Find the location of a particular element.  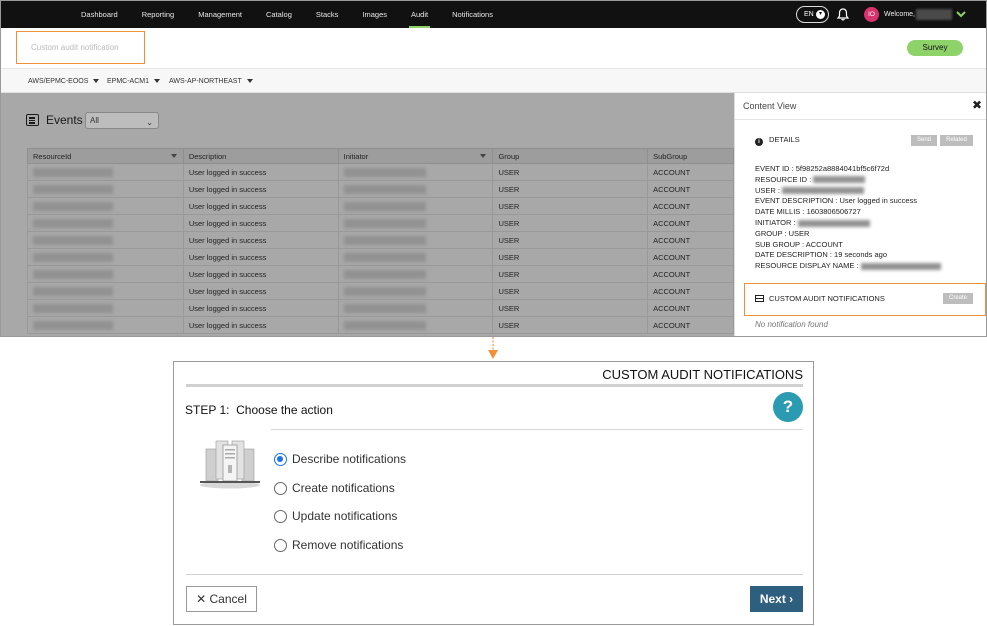

action-option: Create notifications is located at coordinates (340, 494).